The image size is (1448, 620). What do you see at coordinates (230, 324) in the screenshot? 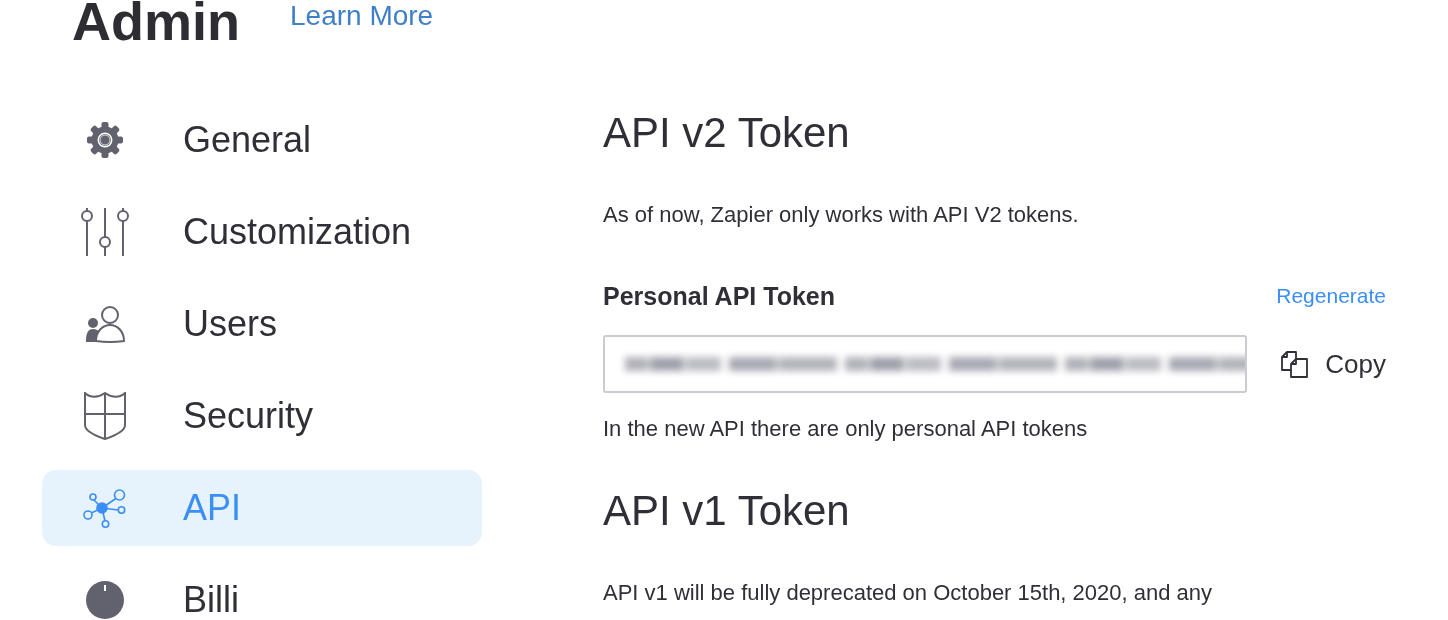
I see `sidebar-item-label: Users` at bounding box center [230, 324].